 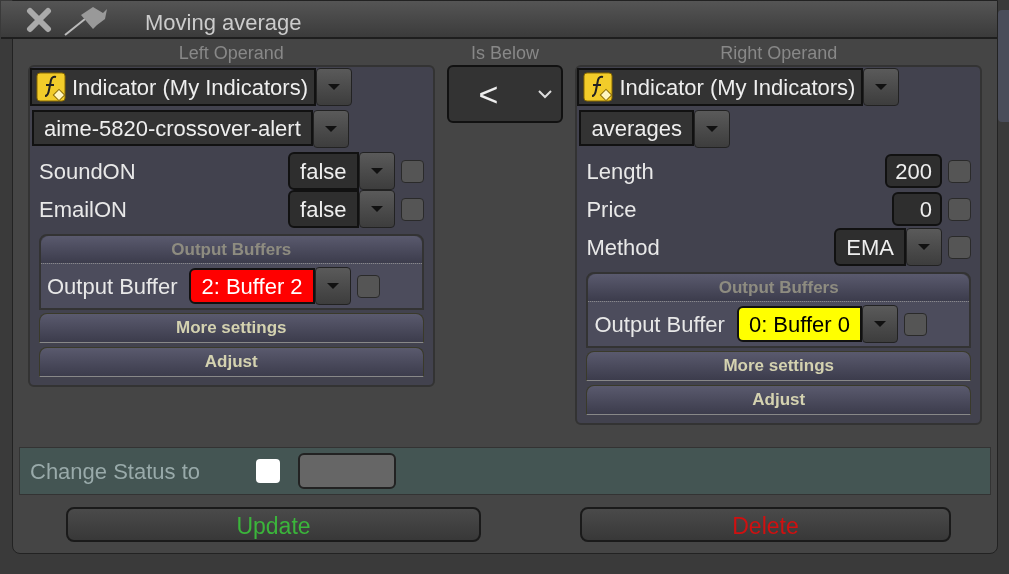 What do you see at coordinates (545, 94) in the screenshot?
I see `chevron-down-icon` at bounding box center [545, 94].